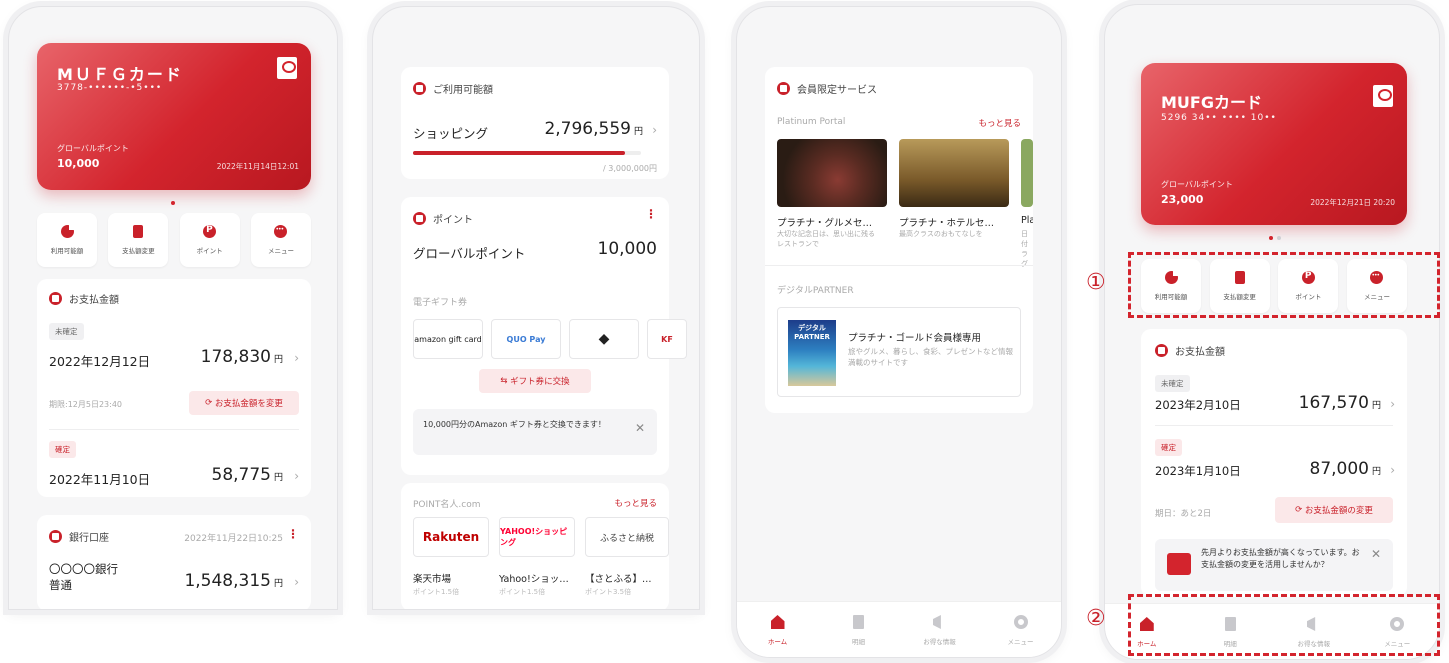 Image resolution: width=1449 pixels, height=663 pixels. Describe the element at coordinates (280, 240) in the screenshot. I see `quick-menu: メニュー` at that location.